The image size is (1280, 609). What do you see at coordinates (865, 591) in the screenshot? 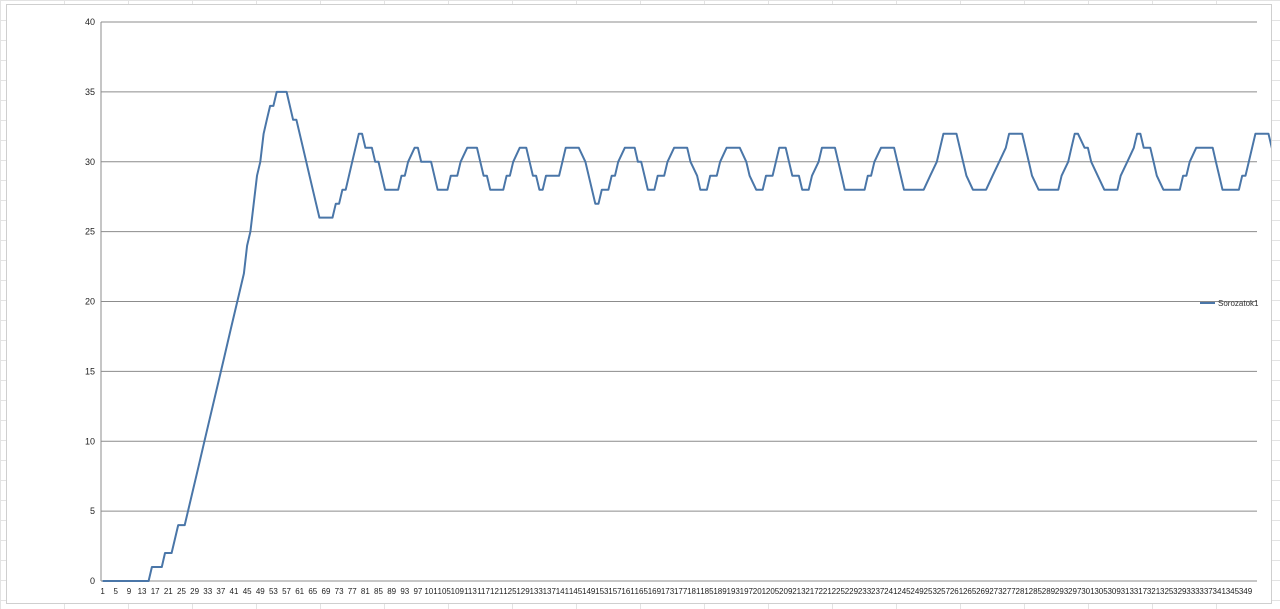
I see `x-tick-label: 233` at bounding box center [865, 591].